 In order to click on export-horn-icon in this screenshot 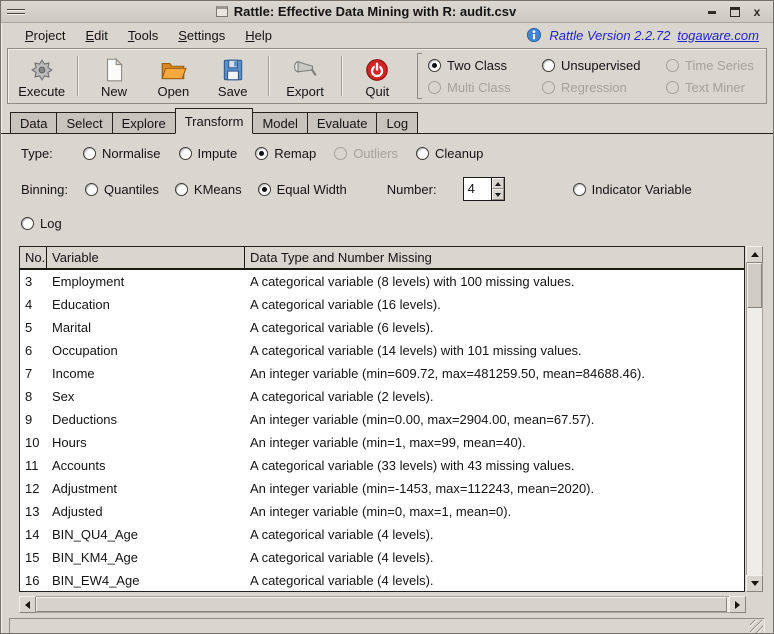, I will do `click(305, 68)`.